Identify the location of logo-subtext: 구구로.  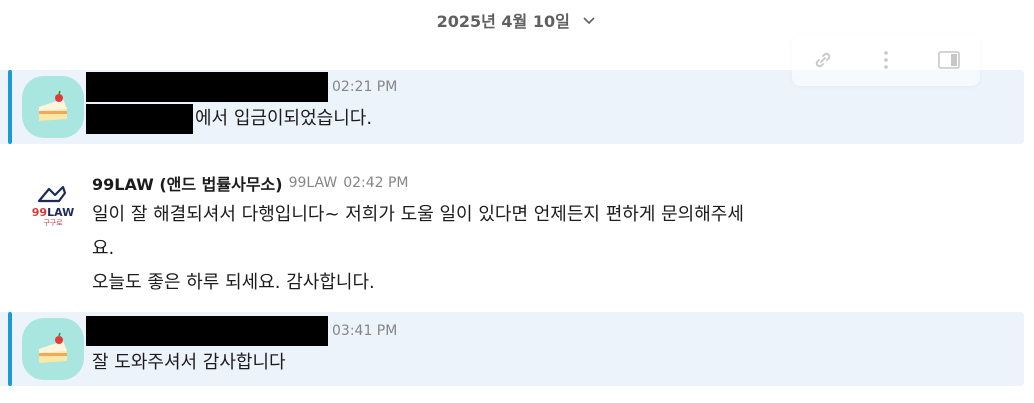
(53, 222).